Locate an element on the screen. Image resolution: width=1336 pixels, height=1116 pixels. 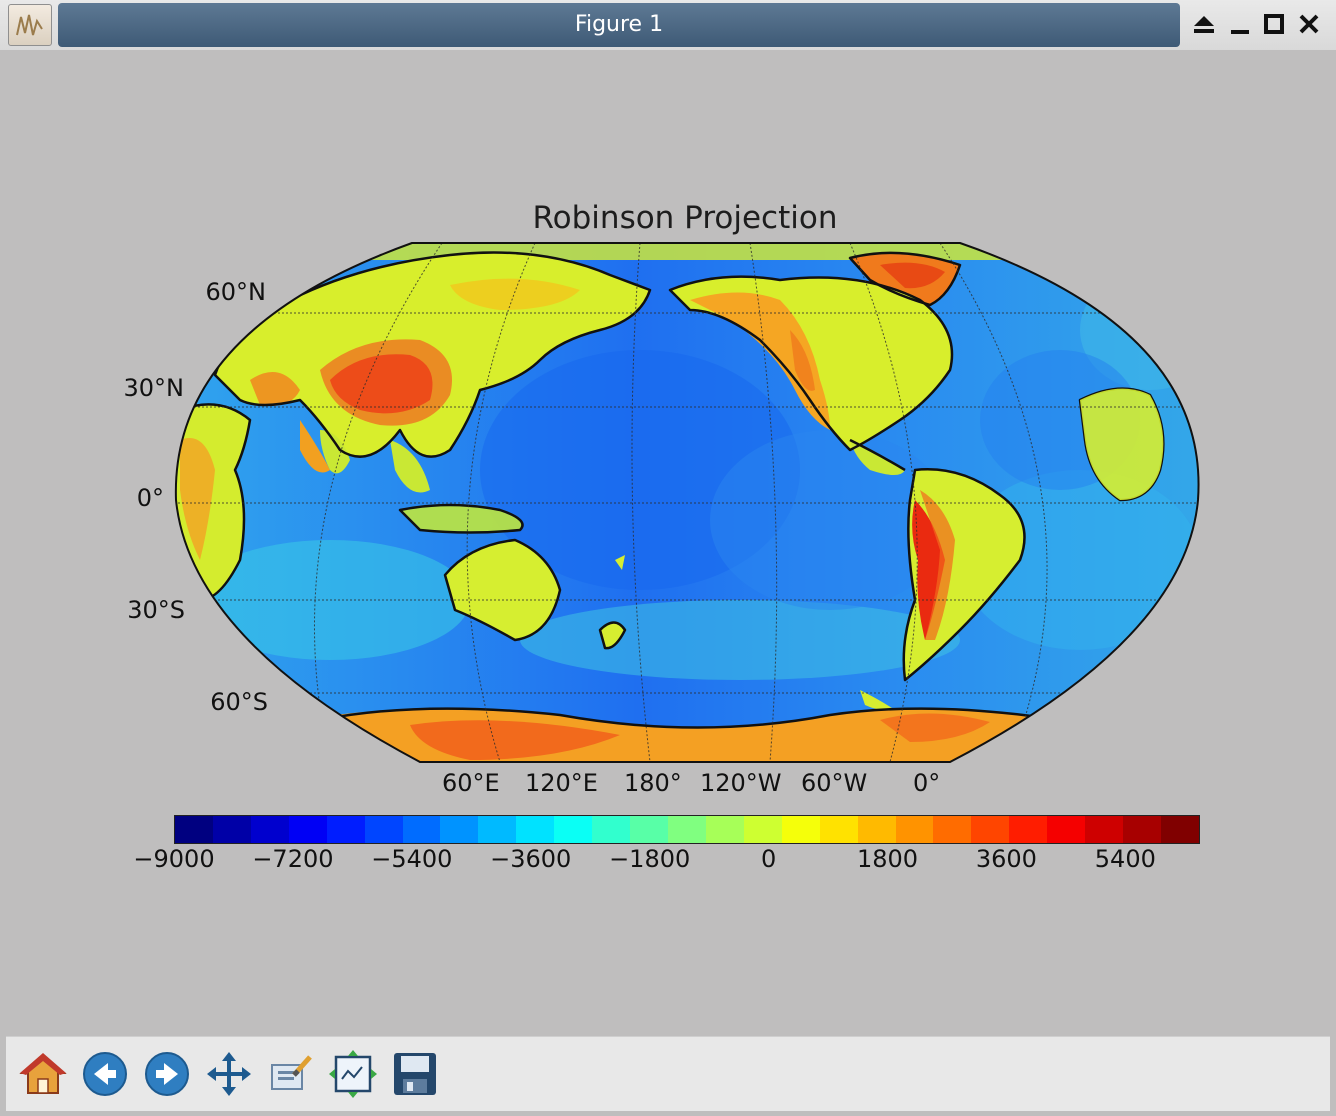
subplots-button is located at coordinates (353, 1074).